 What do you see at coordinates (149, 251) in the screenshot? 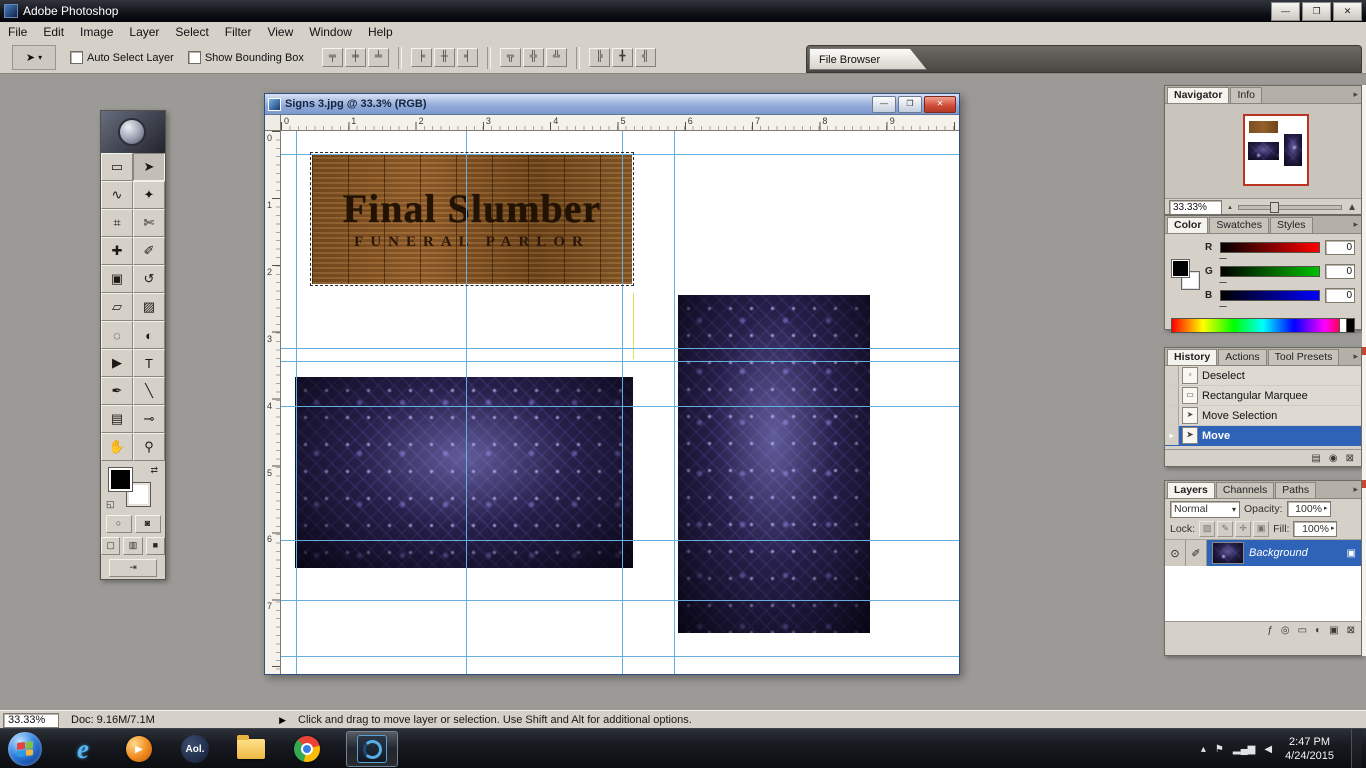
I see `brush-tool: ✐` at bounding box center [149, 251].